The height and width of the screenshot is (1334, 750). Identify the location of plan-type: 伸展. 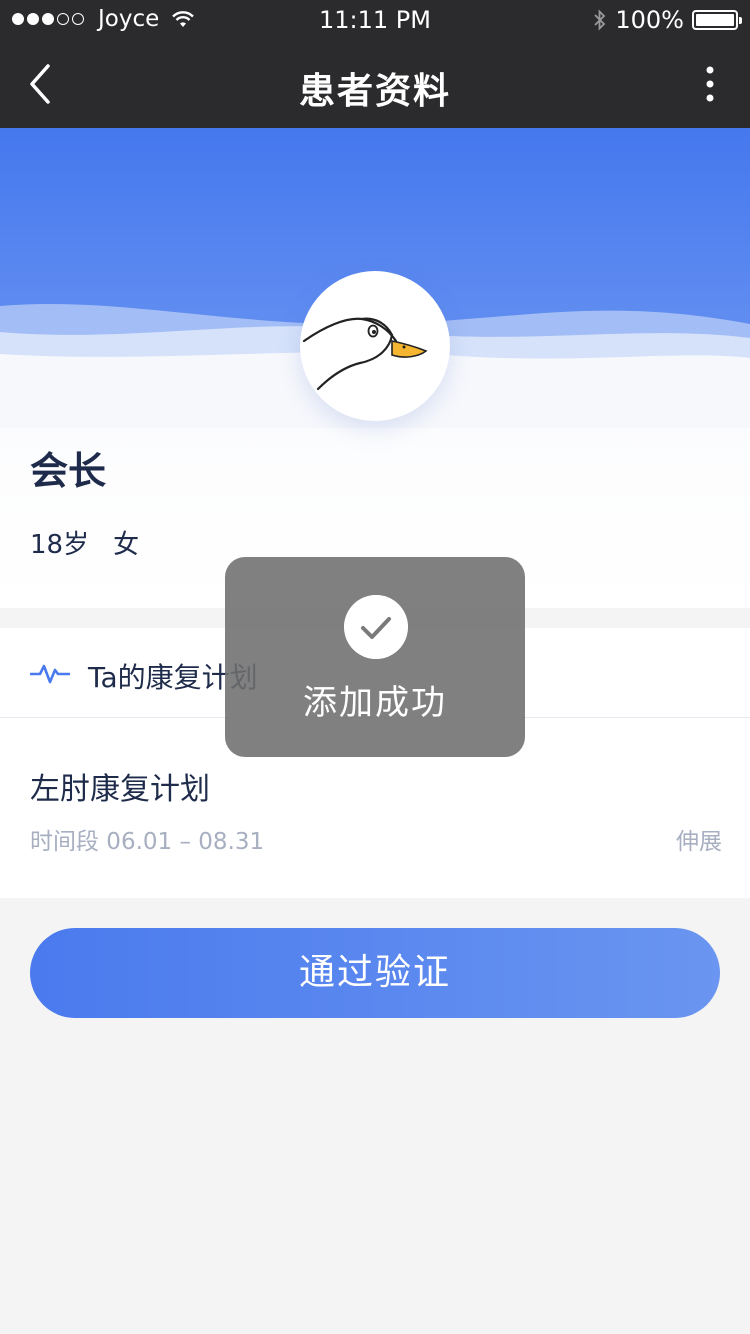
(699, 842).